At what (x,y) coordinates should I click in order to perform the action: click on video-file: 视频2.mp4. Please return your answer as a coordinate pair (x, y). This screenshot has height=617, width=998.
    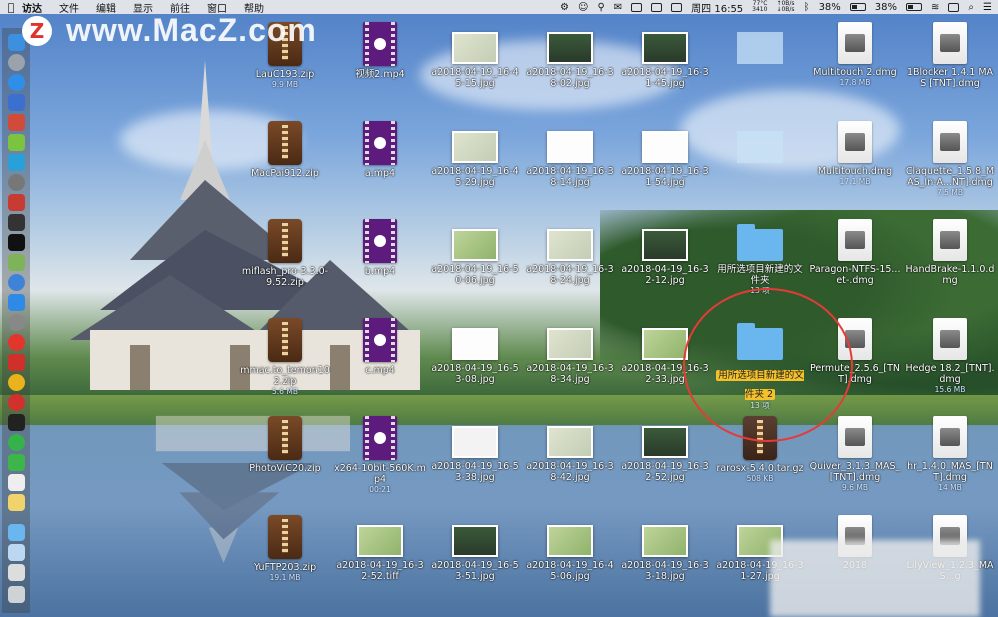
    Looking at the image, I should click on (380, 51).